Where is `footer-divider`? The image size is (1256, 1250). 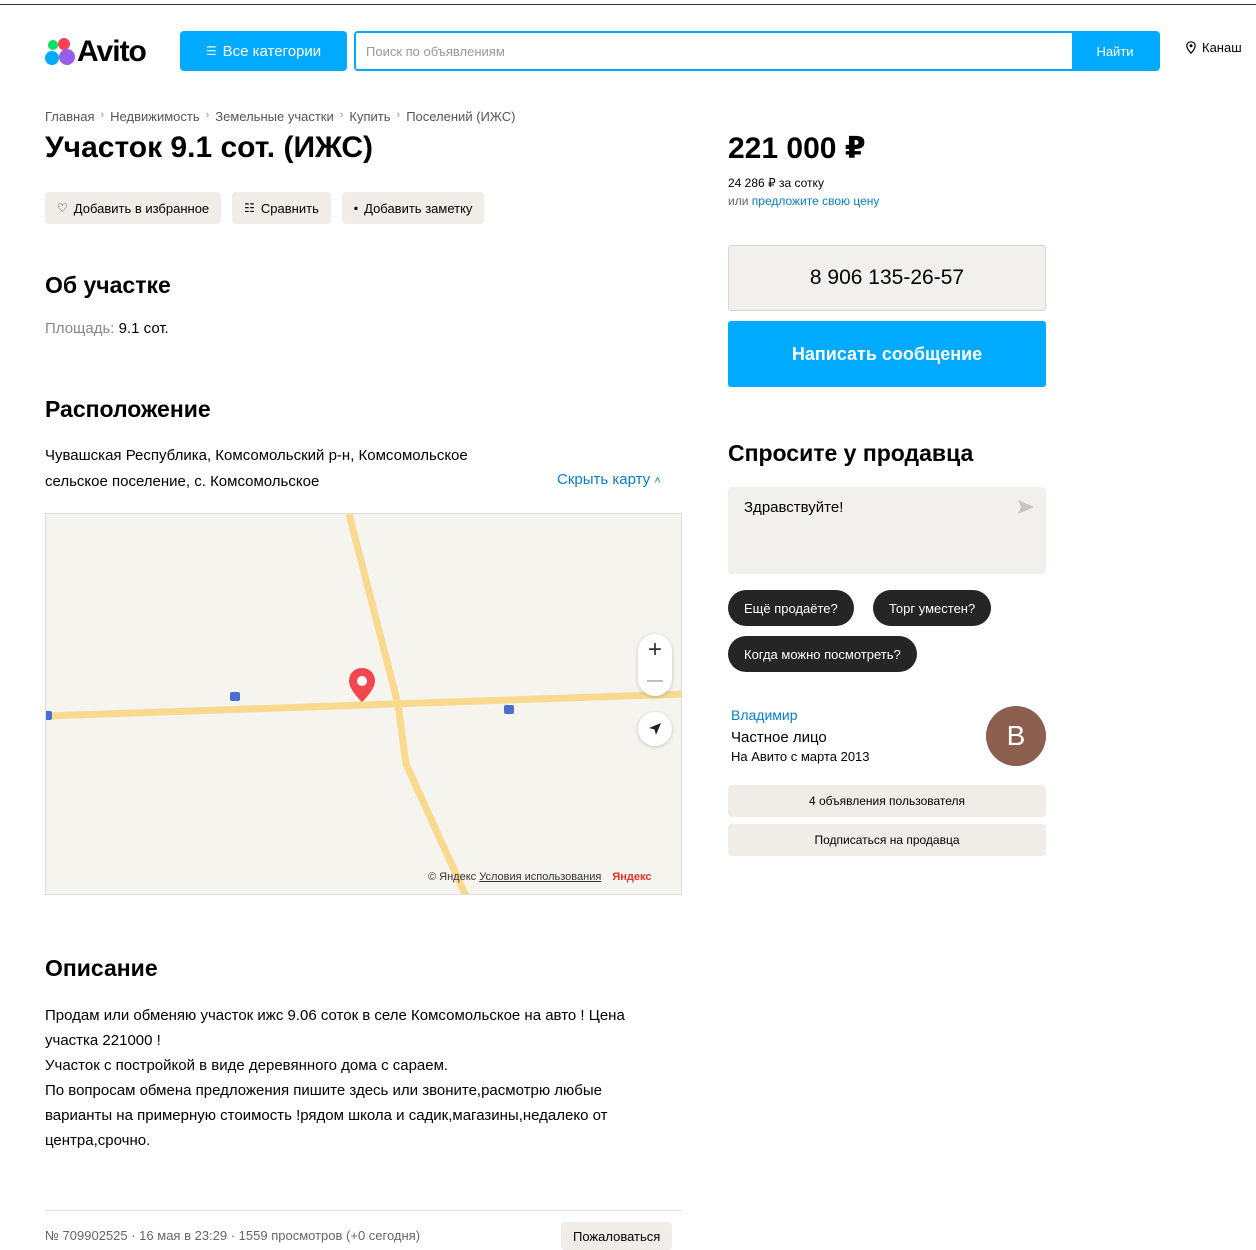
footer-divider is located at coordinates (363, 1210).